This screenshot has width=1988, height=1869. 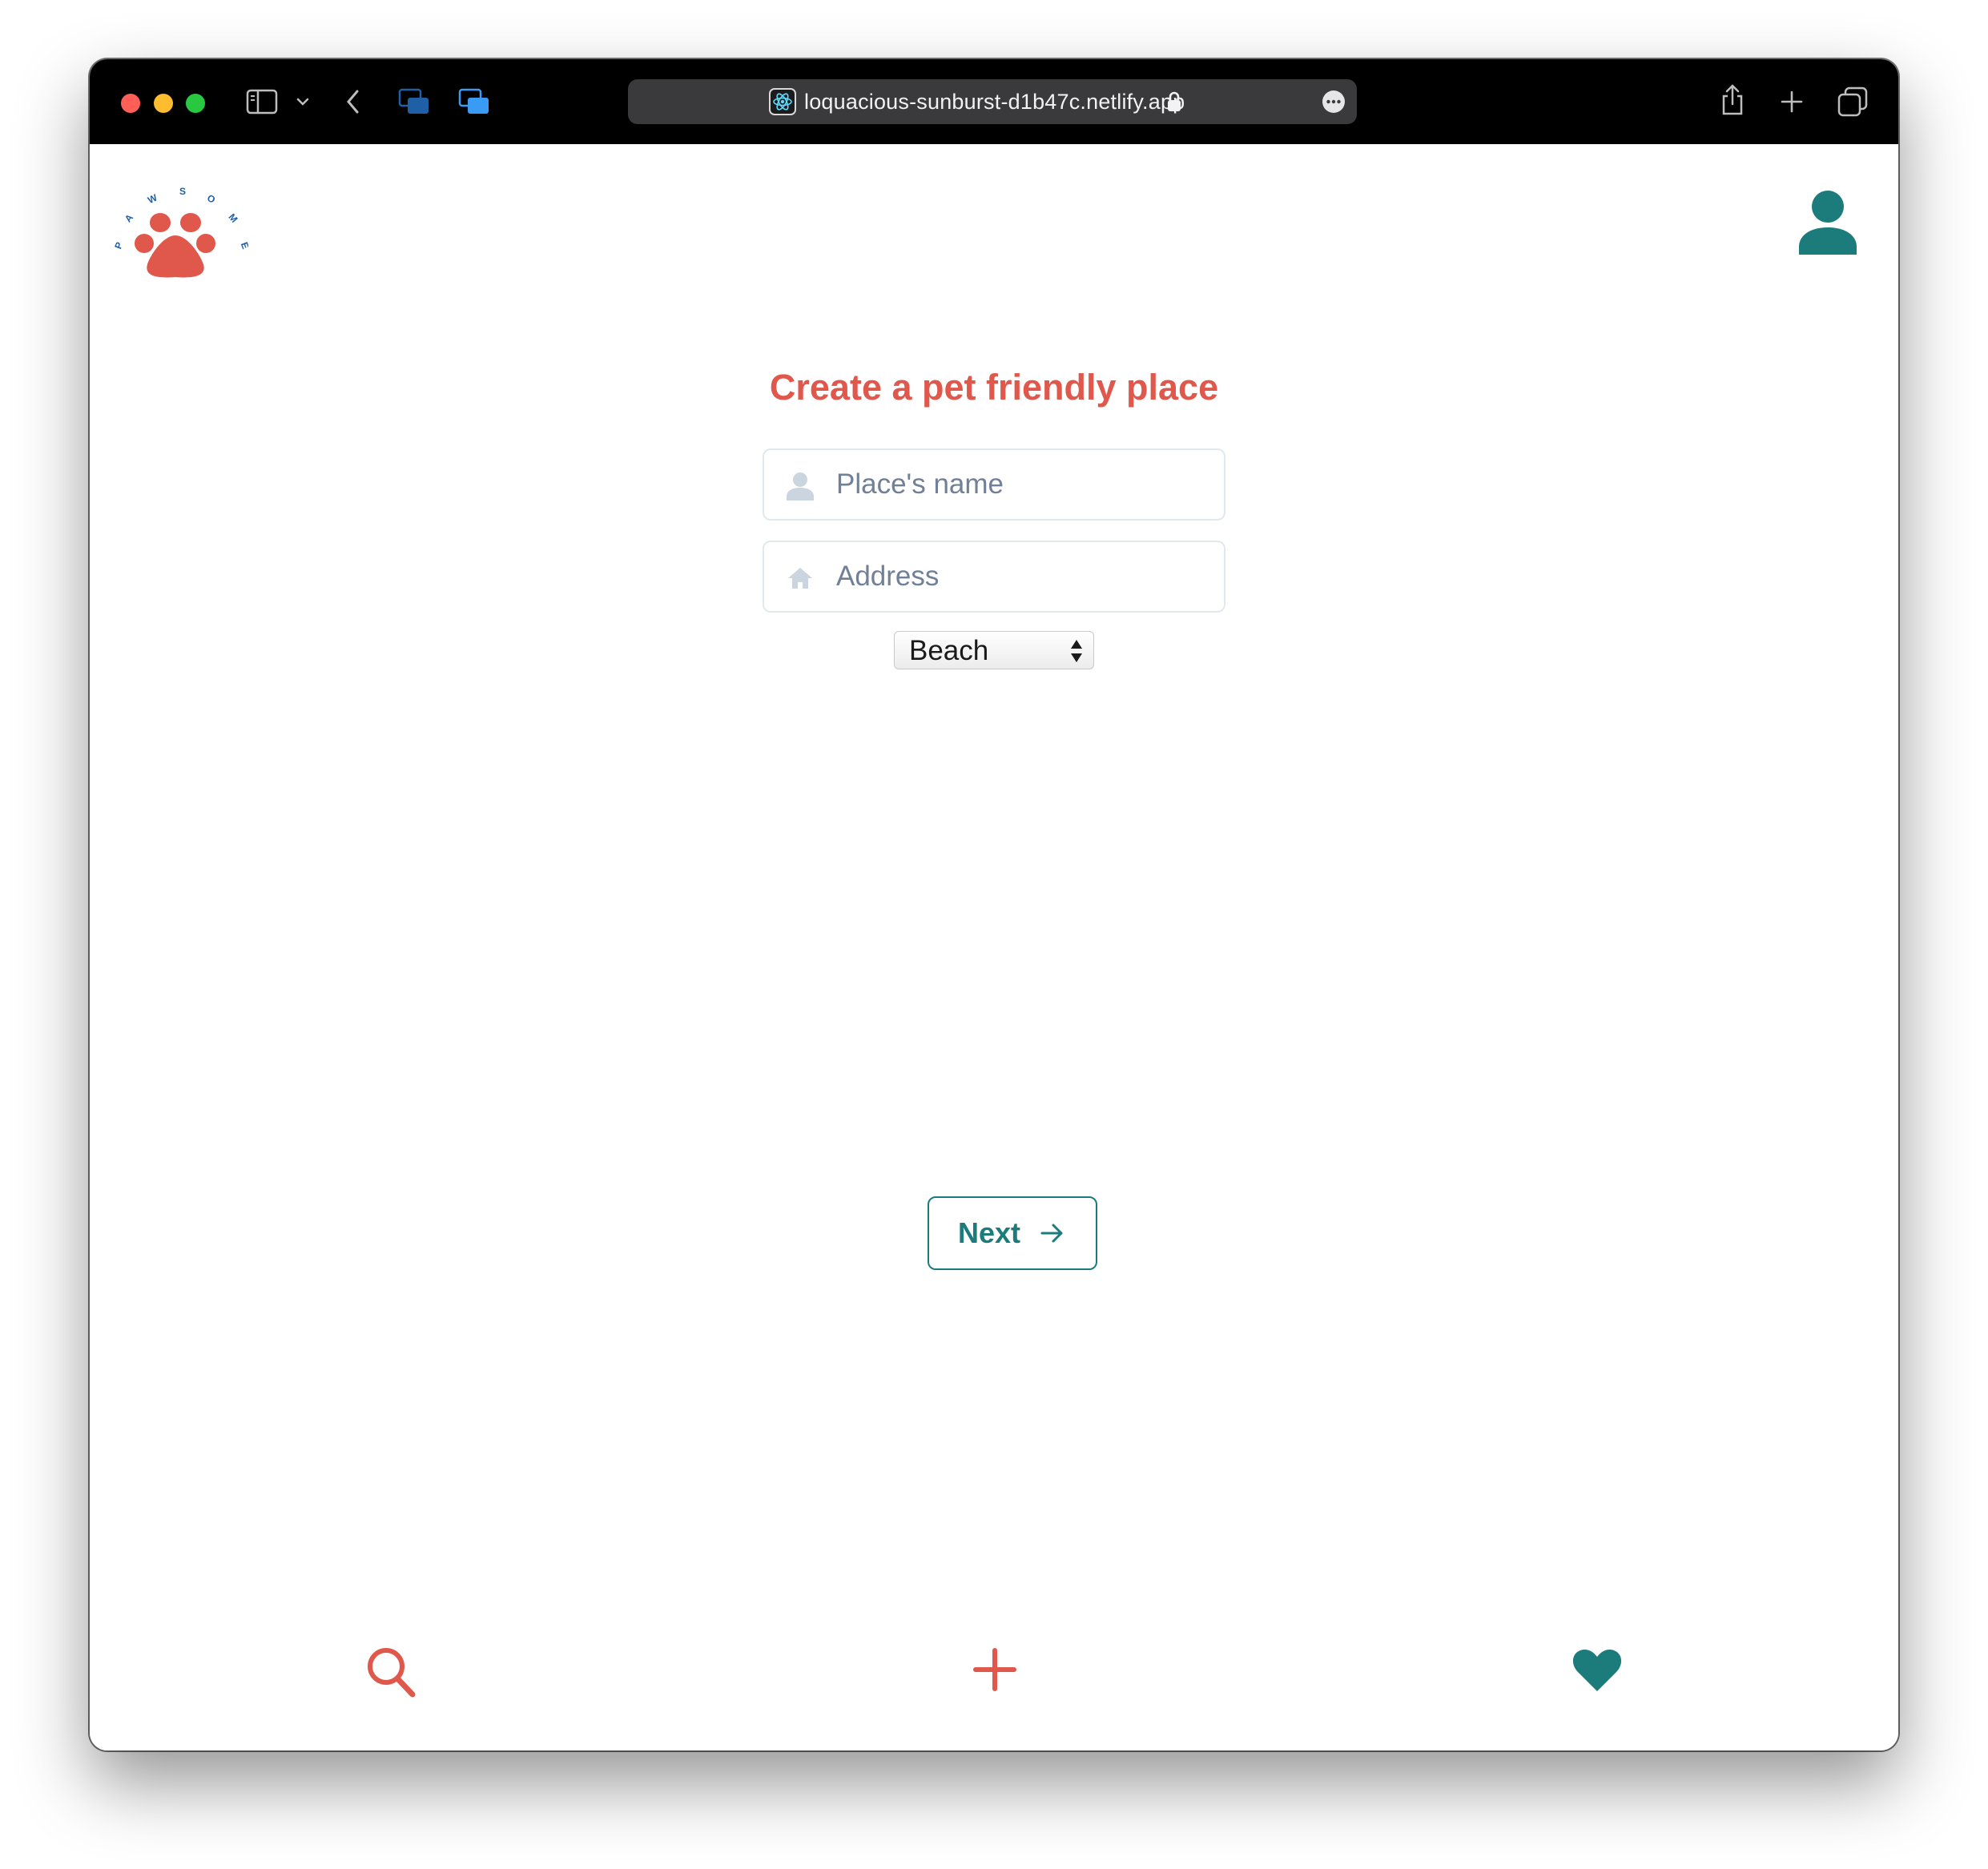 I want to click on address-field, so click(x=994, y=577).